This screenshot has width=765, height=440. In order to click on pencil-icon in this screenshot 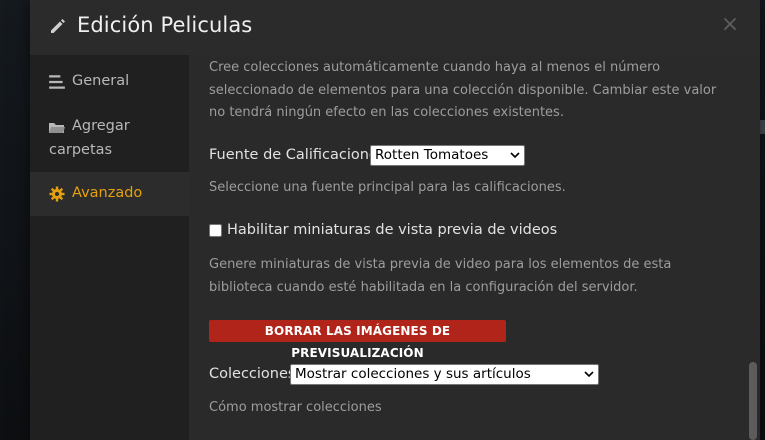, I will do `click(58, 26)`.